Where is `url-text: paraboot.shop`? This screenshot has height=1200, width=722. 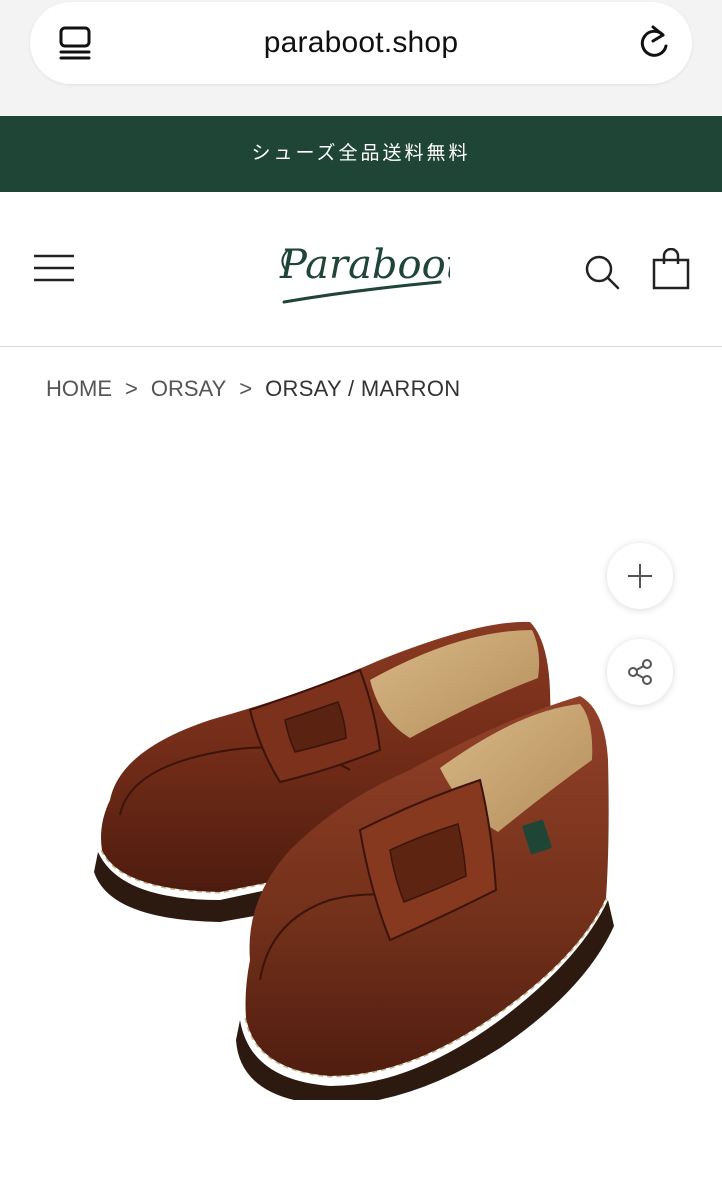
url-text: paraboot.shop is located at coordinates (361, 43).